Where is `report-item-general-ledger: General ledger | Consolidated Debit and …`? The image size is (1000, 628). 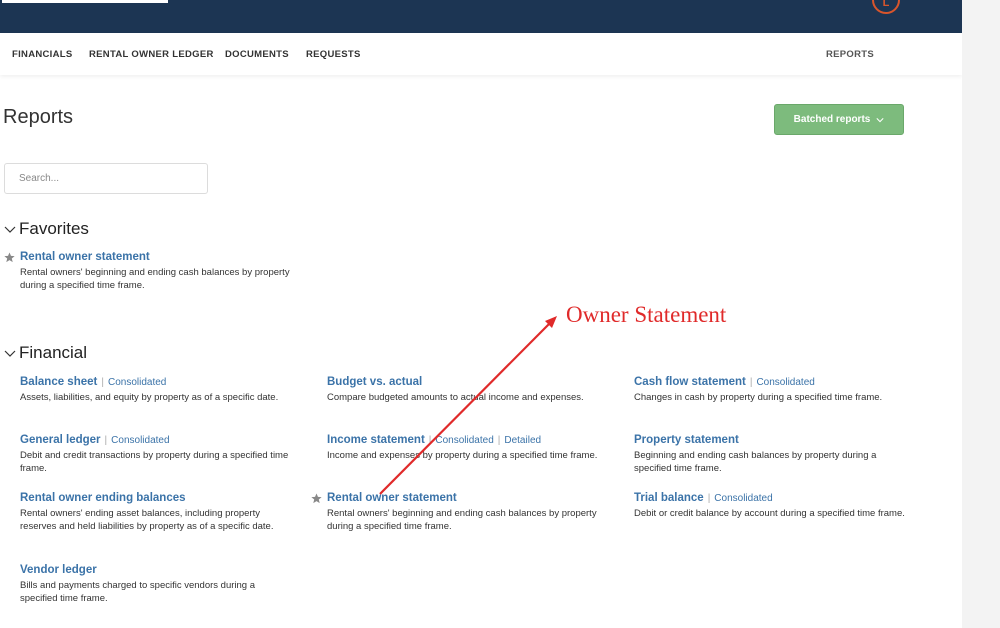 report-item-general-ledger: General ledger | Consolidated Debit and … is located at coordinates (162, 454).